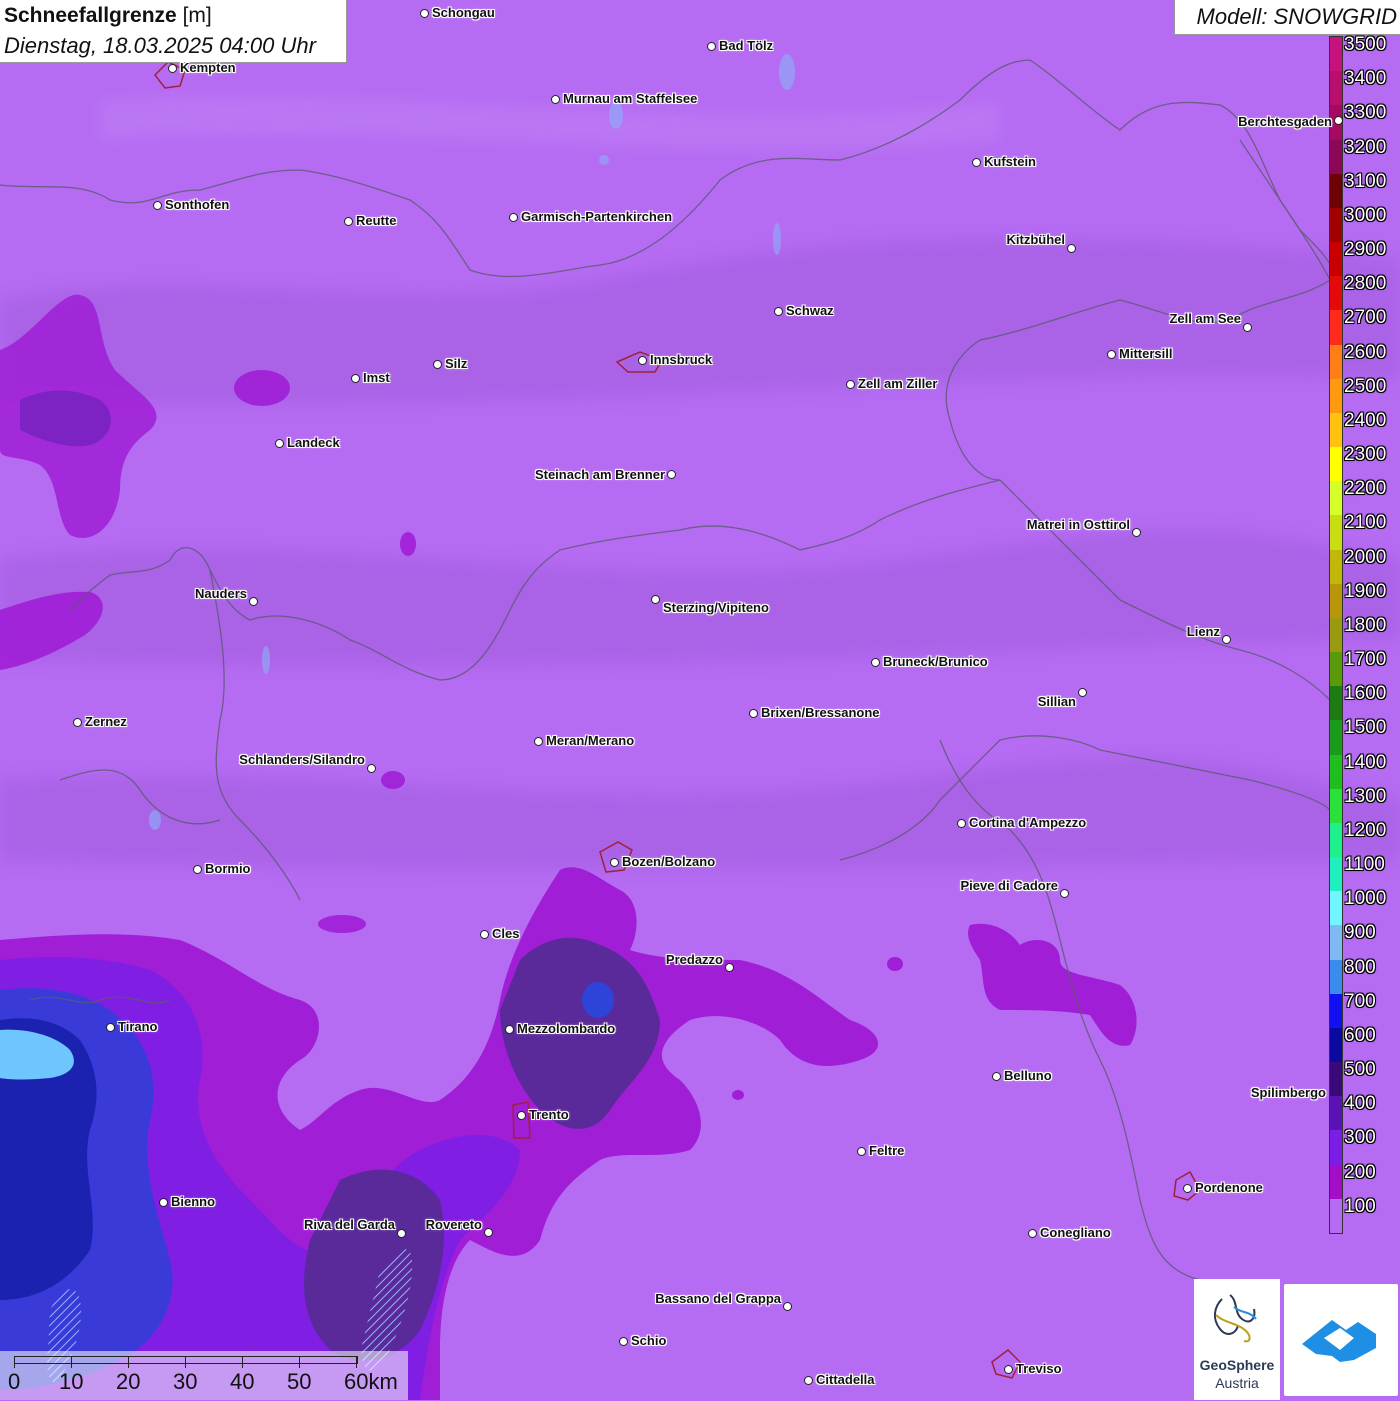 The width and height of the screenshot is (1400, 1401). Describe the element at coordinates (1365, 591) in the screenshot. I see `legend-label: 1900` at that location.